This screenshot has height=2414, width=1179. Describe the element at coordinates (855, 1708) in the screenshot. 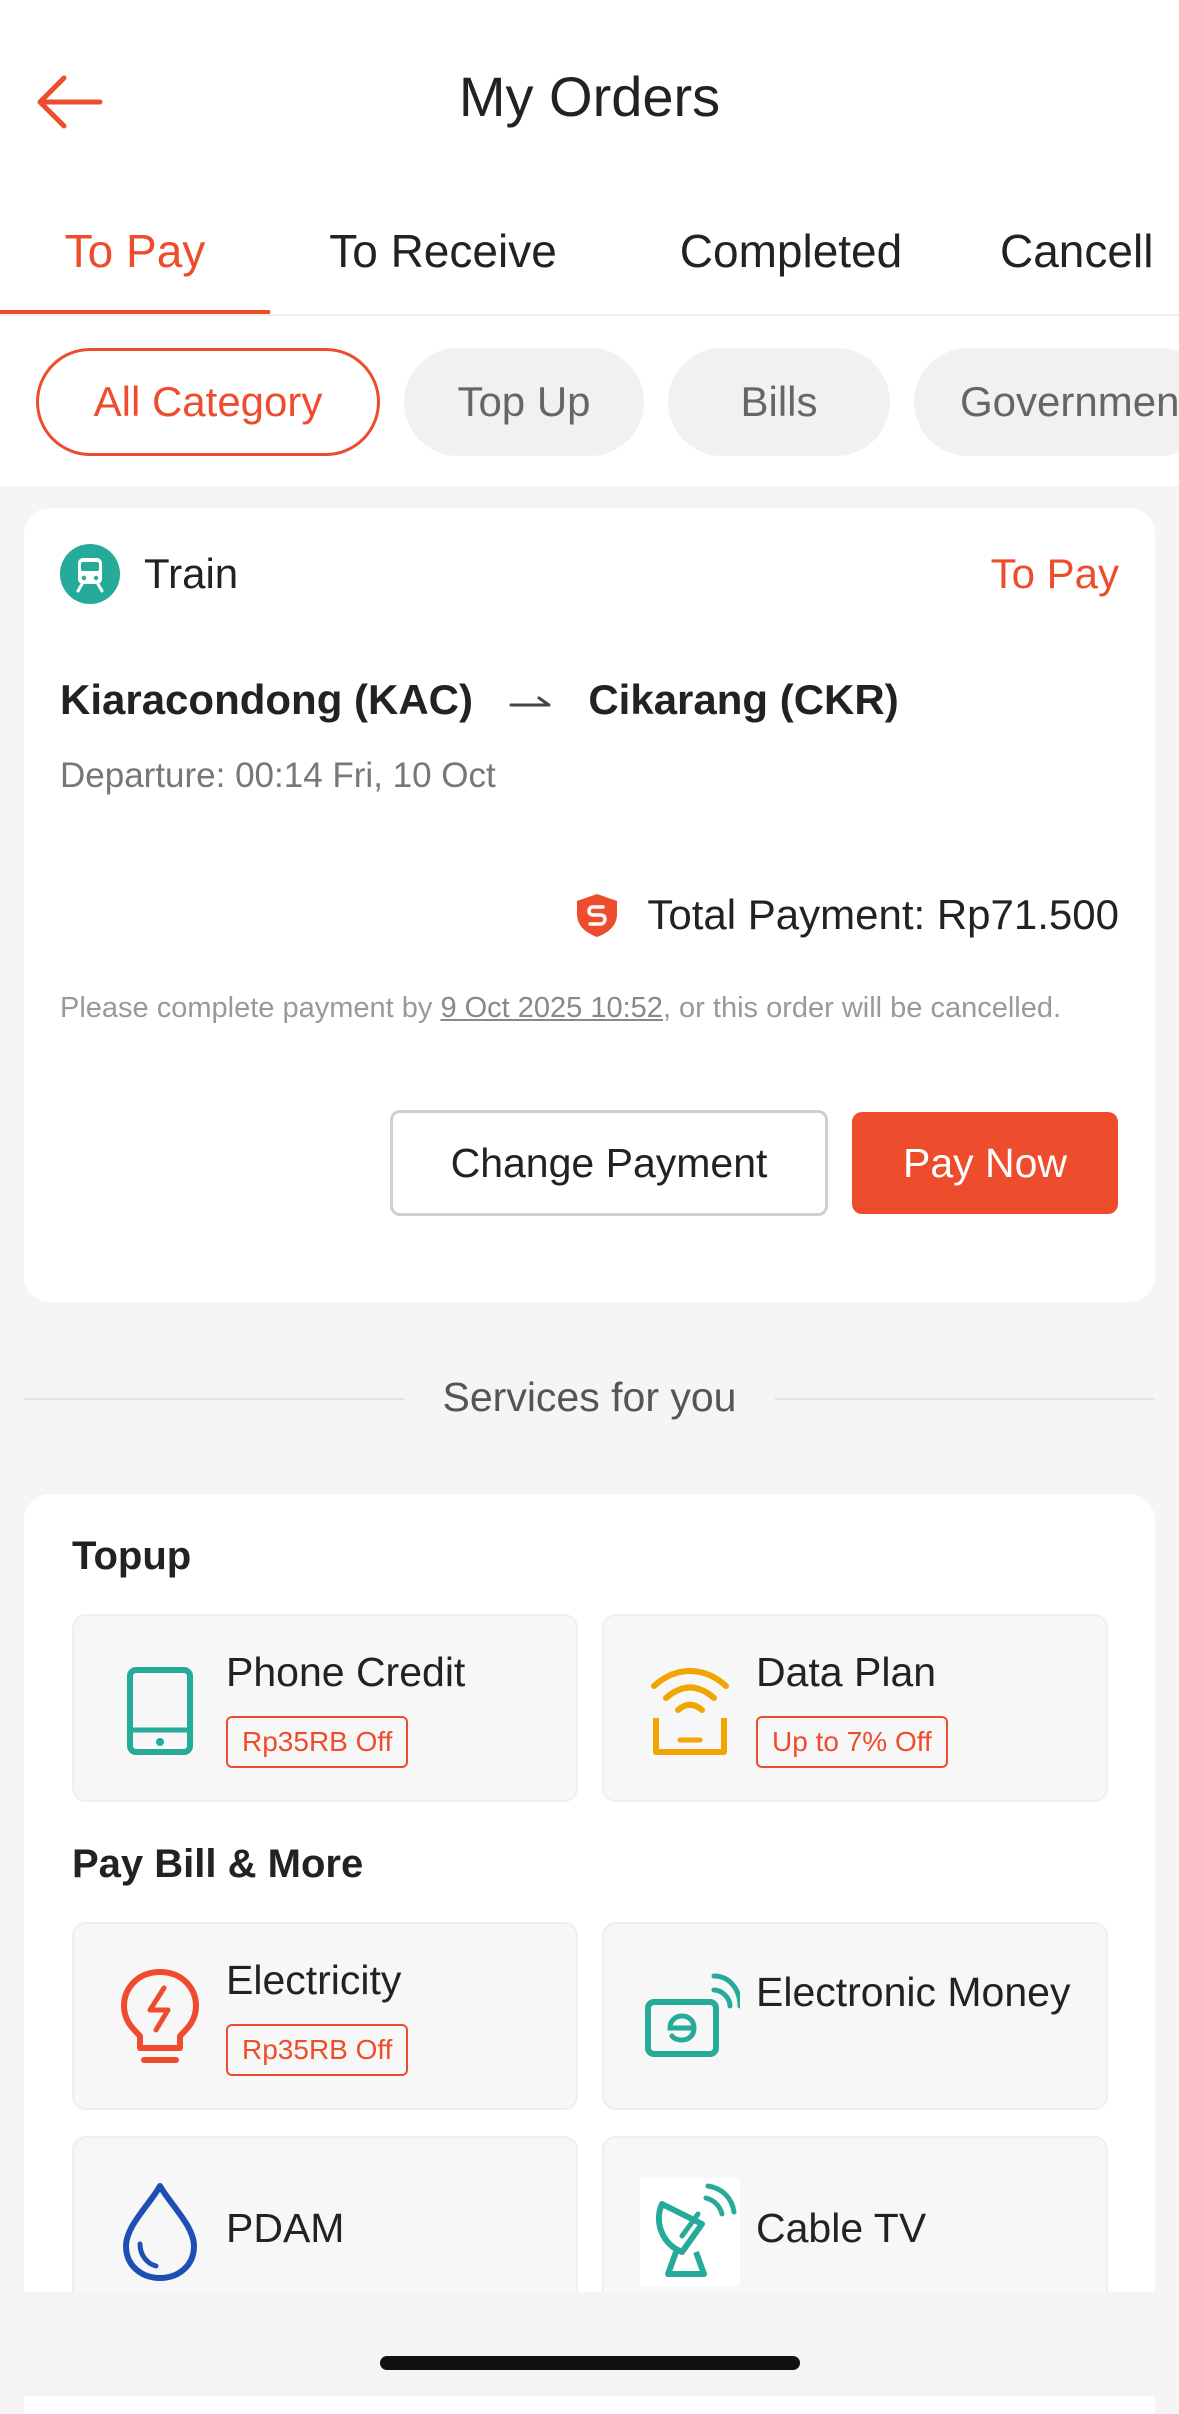

I see `service-data-plan: Data Plan Up to 7% Off` at that location.